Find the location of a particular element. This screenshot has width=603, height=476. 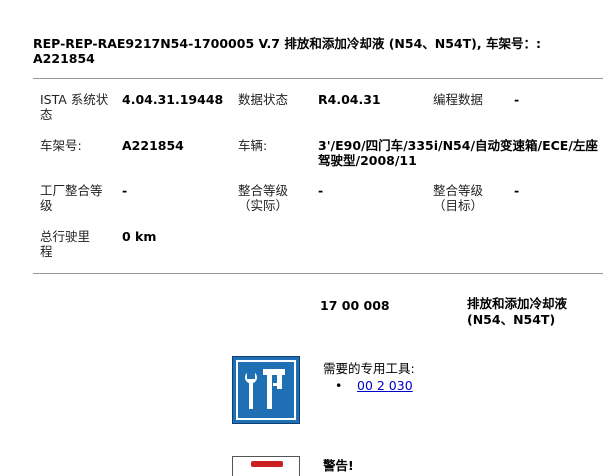

tool-list-item: • 00 2 030 is located at coordinates (374, 385).